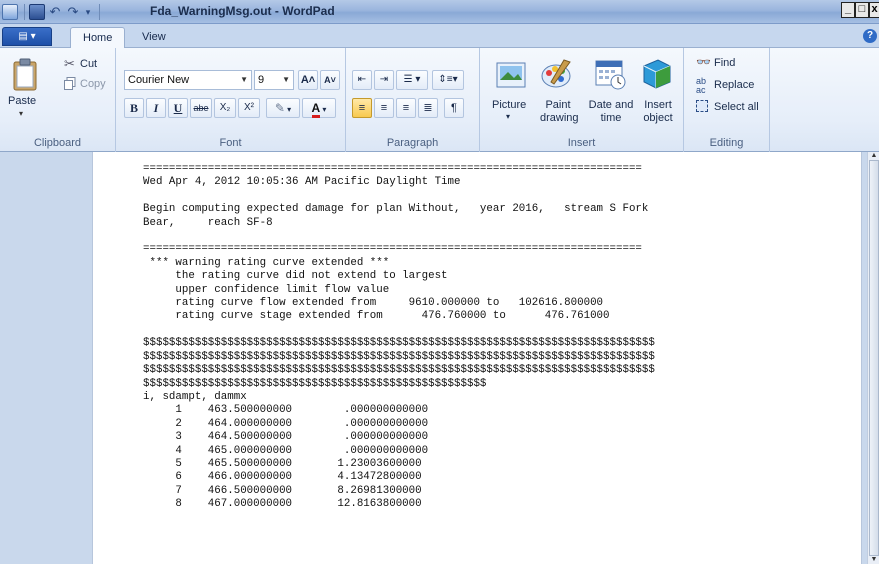  Describe the element at coordinates (99, 12) in the screenshot. I see `toolbar-separator` at that location.